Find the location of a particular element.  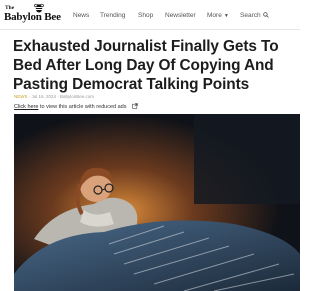

byline-category: NEWS is located at coordinates (21, 96).